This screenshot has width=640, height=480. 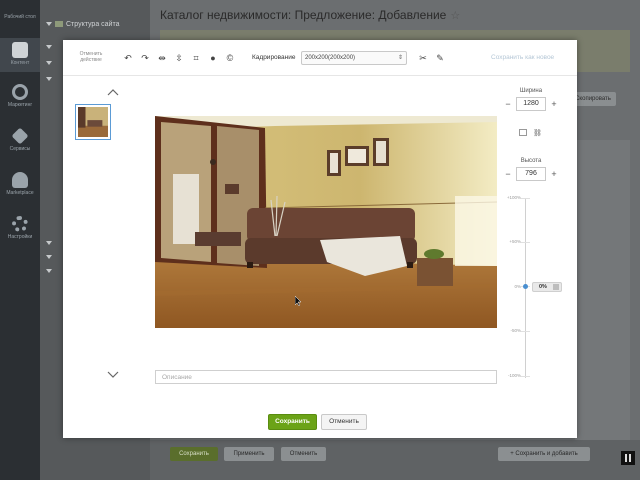 What do you see at coordinates (628, 458) in the screenshot?
I see `pause-icon` at bounding box center [628, 458].